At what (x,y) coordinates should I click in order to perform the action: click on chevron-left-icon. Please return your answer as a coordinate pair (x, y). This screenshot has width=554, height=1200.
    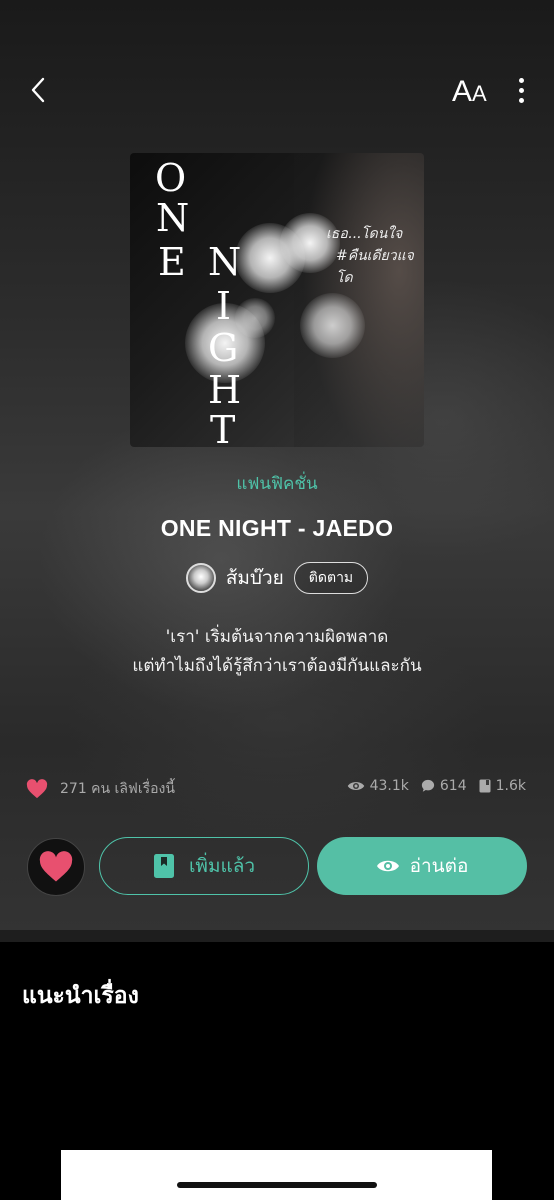
    Looking at the image, I should click on (38, 90).